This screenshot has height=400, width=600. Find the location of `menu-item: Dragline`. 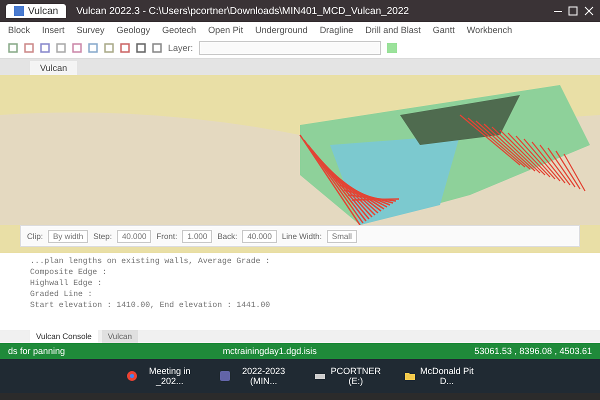

menu-item: Dragline is located at coordinates (337, 30).